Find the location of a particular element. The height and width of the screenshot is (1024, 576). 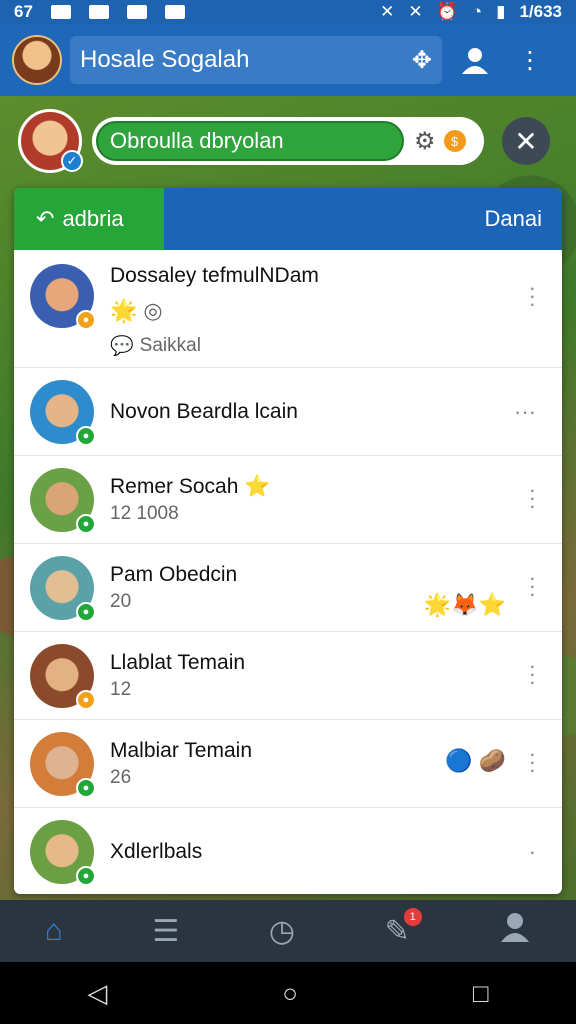

tab-bar: ↶ adbria Danai is located at coordinates (288, 219).